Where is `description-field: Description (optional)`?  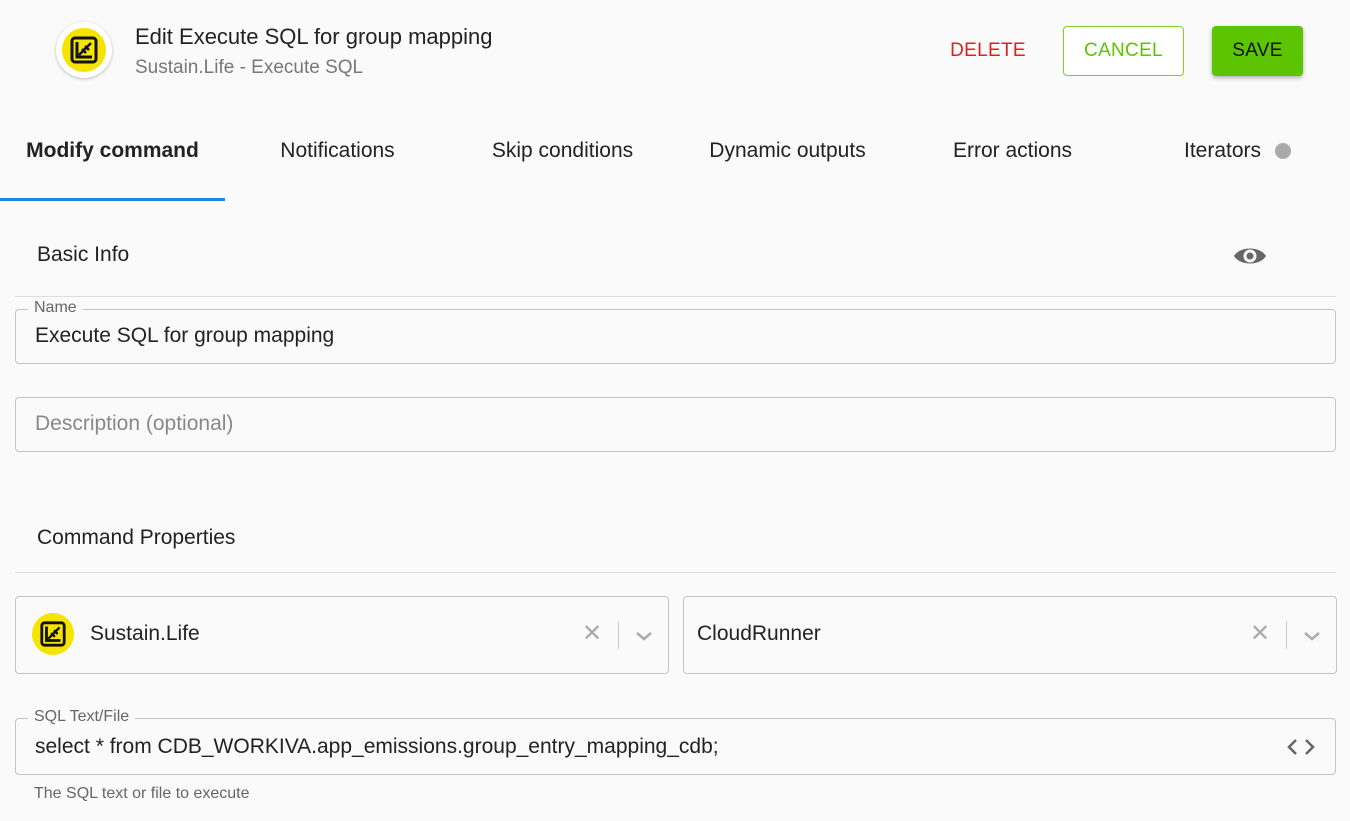 description-field: Description (optional) is located at coordinates (675, 424).